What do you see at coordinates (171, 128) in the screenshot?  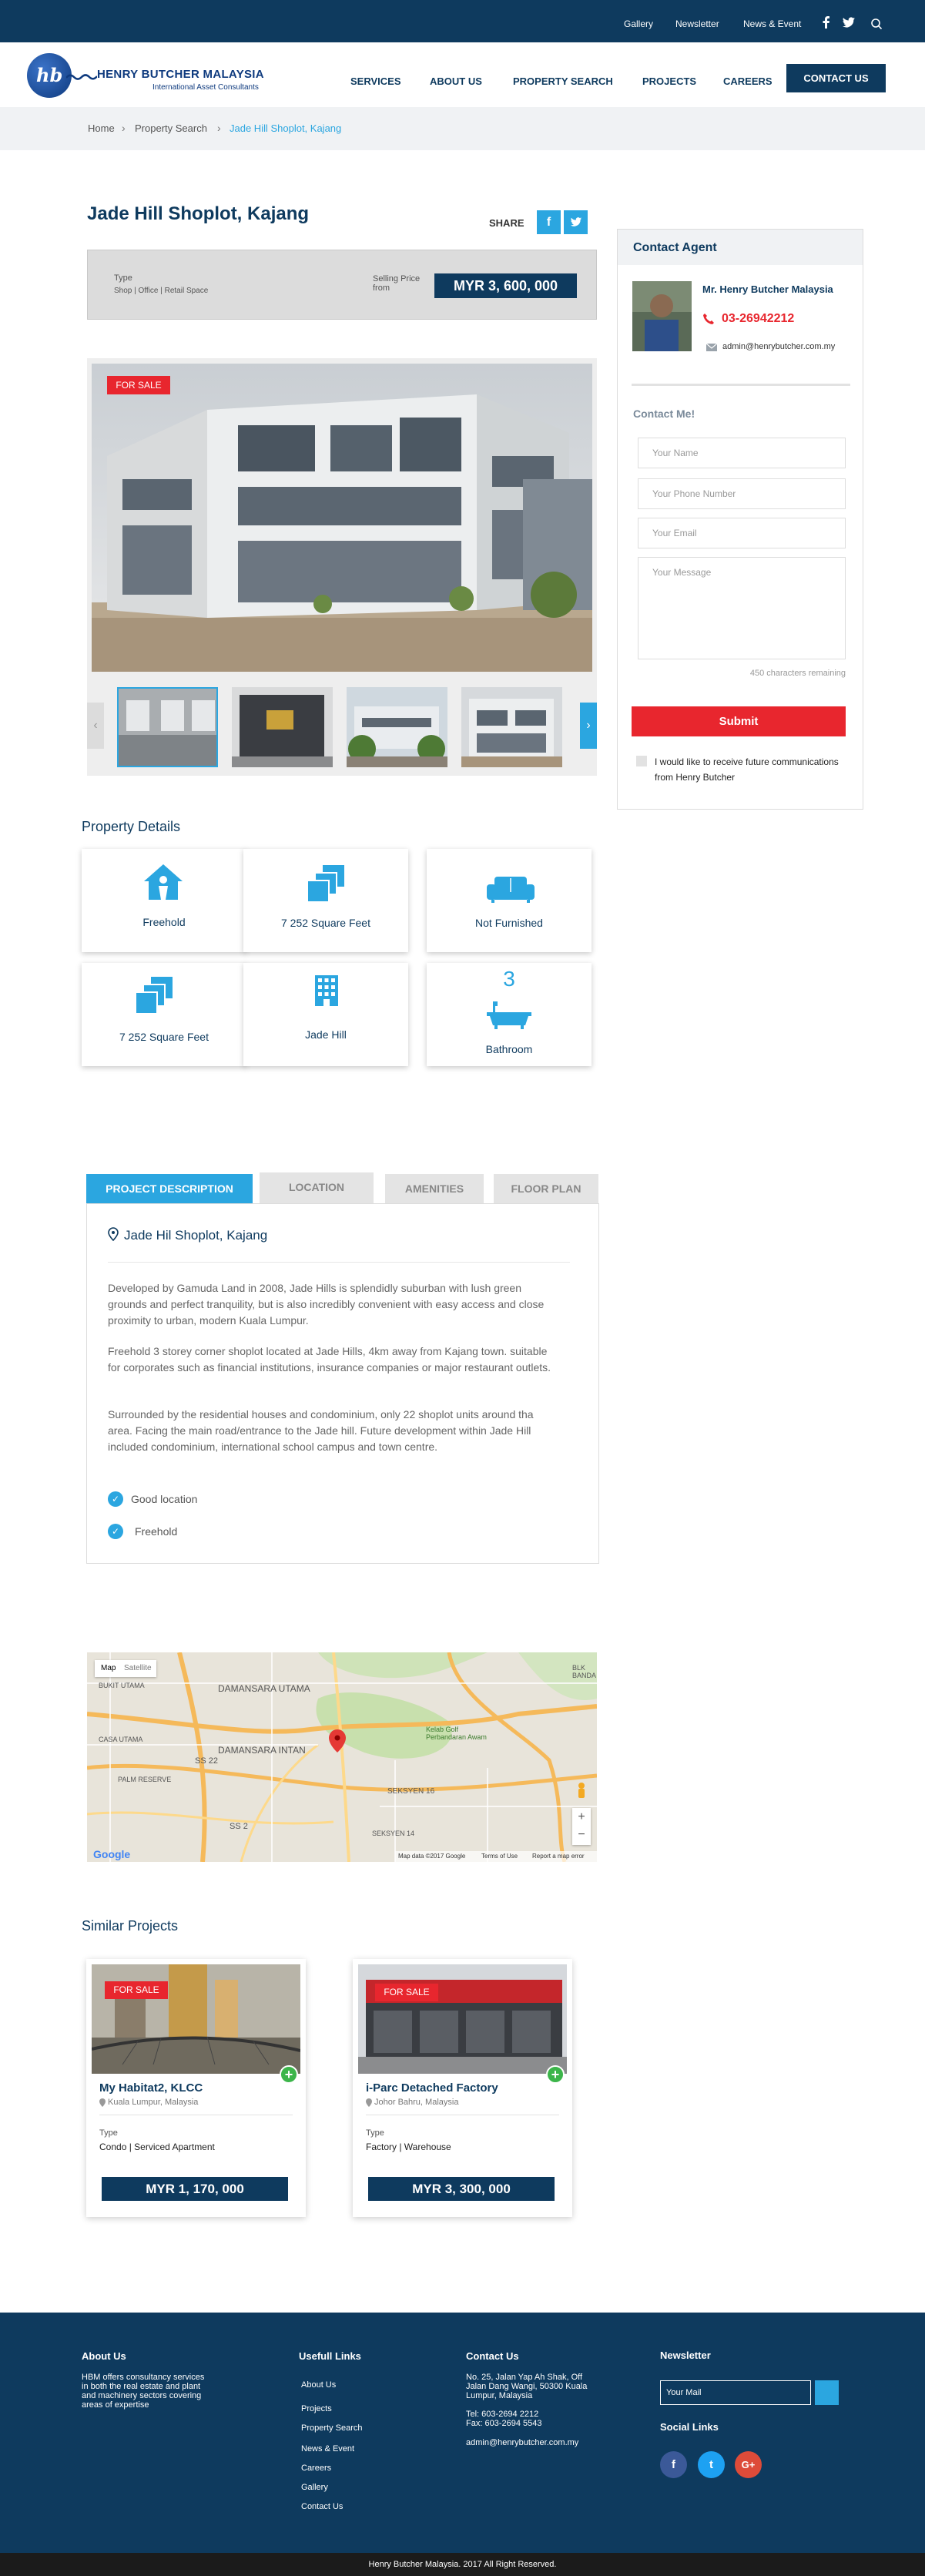 I see `breadcrumb-property-search: Property Search` at bounding box center [171, 128].